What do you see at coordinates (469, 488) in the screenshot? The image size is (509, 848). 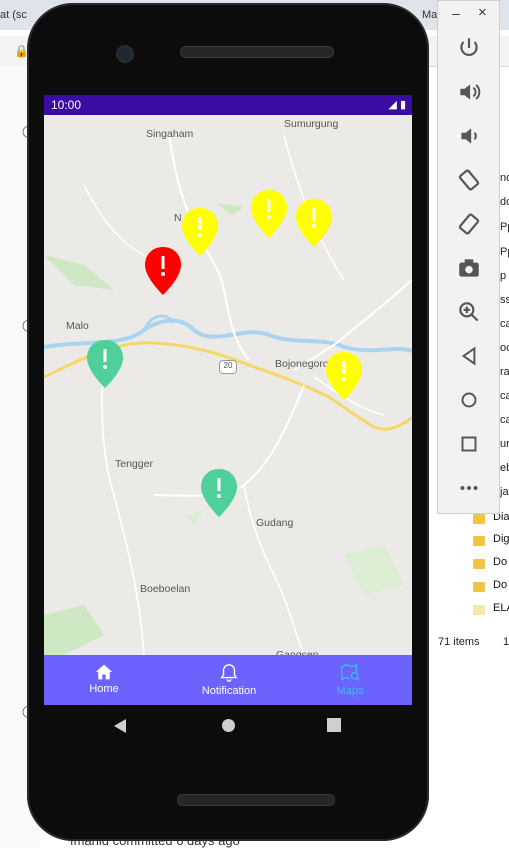 I see `more-icon` at bounding box center [469, 488].